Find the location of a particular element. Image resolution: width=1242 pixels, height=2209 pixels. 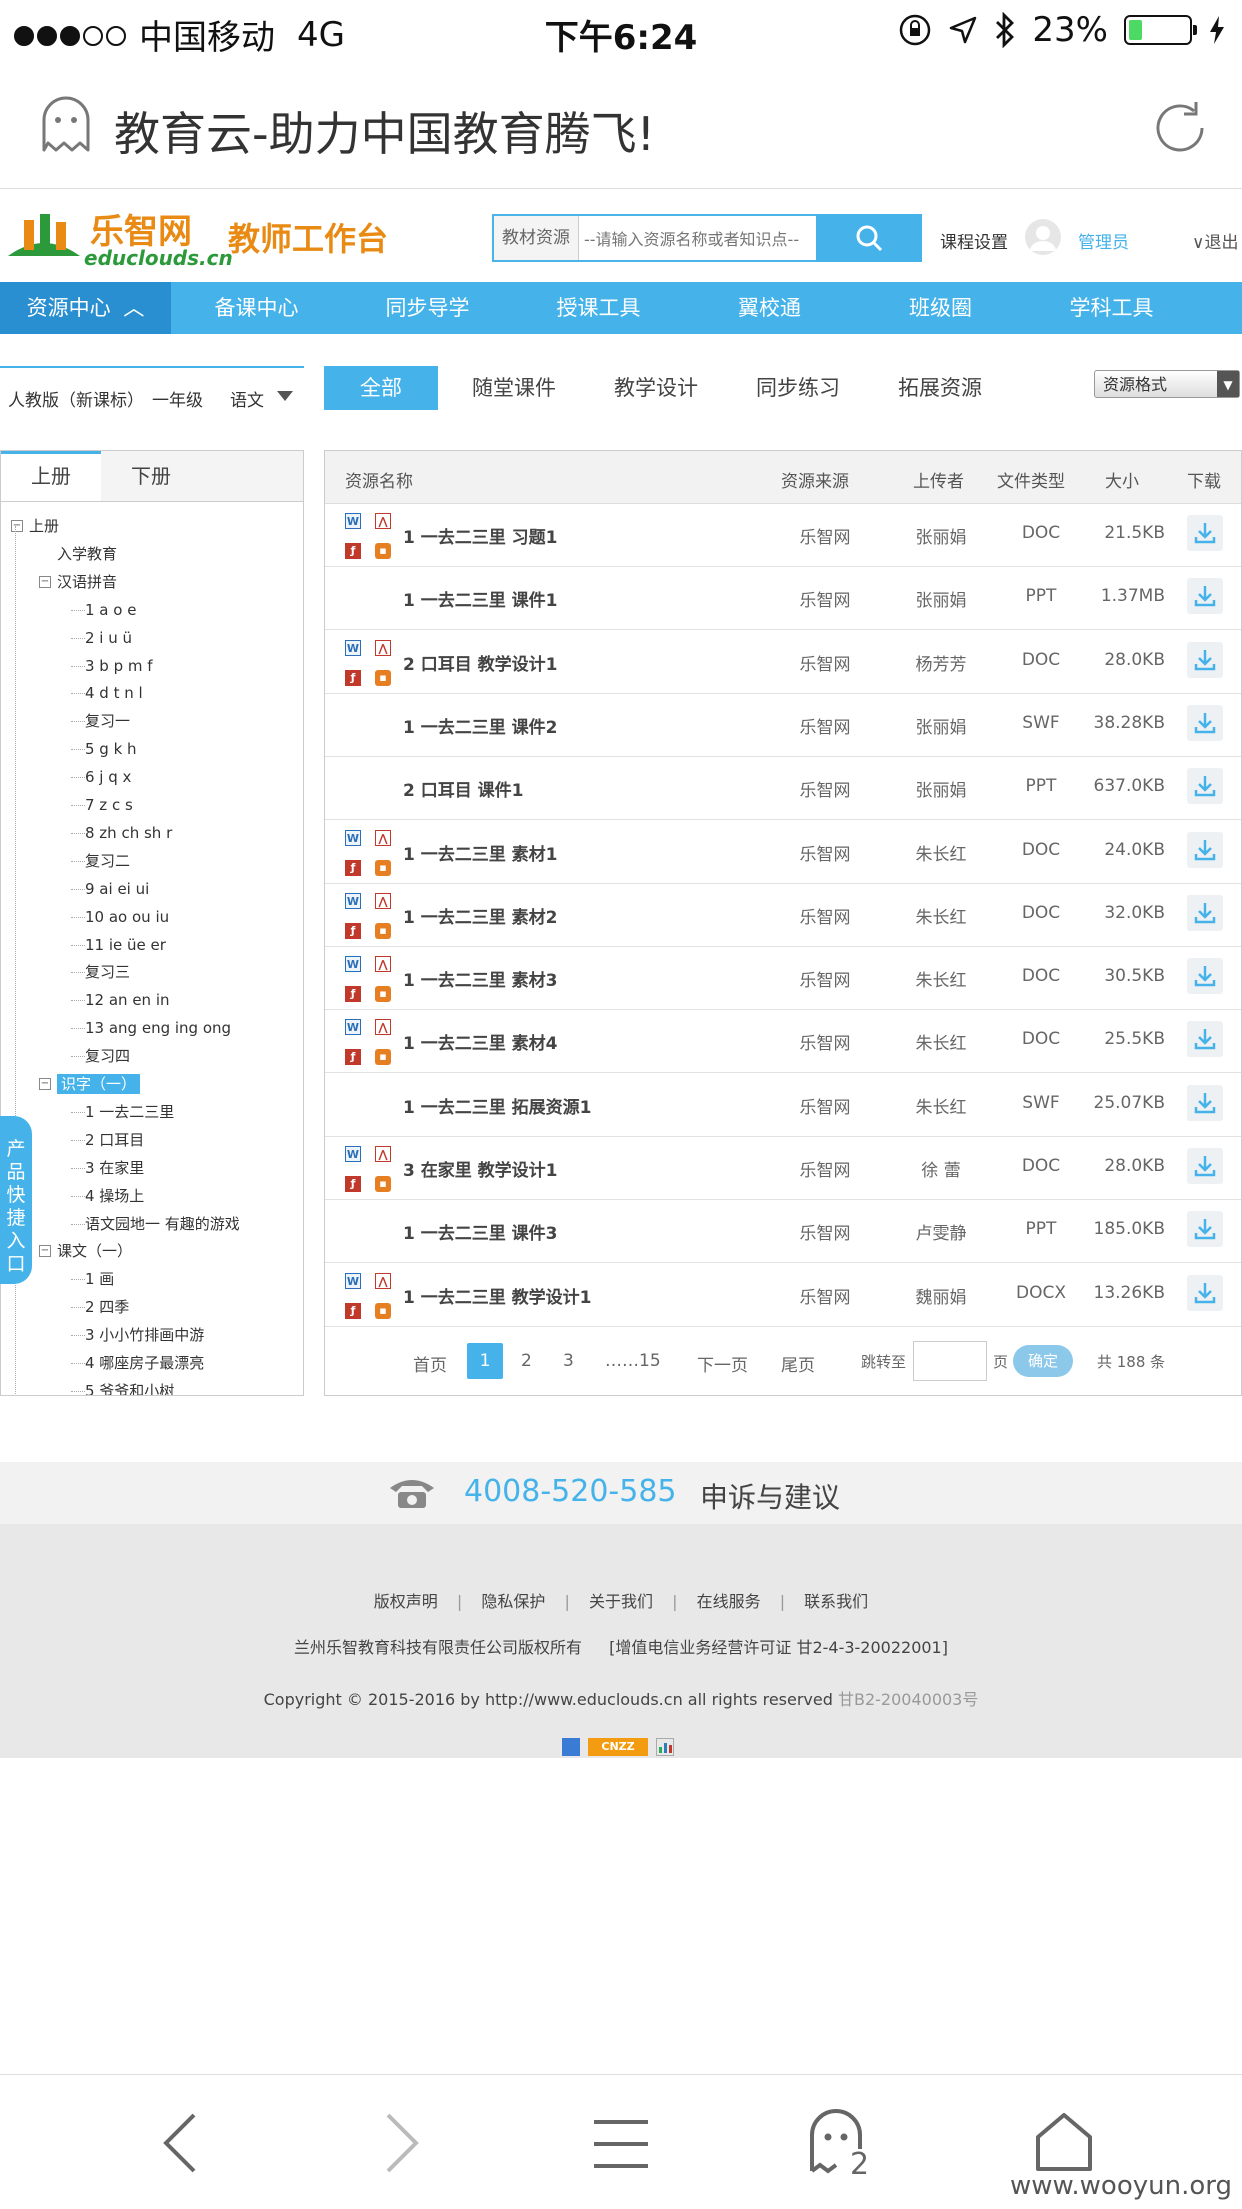

tree-node: 10 ao ou iu is located at coordinates (127, 917).